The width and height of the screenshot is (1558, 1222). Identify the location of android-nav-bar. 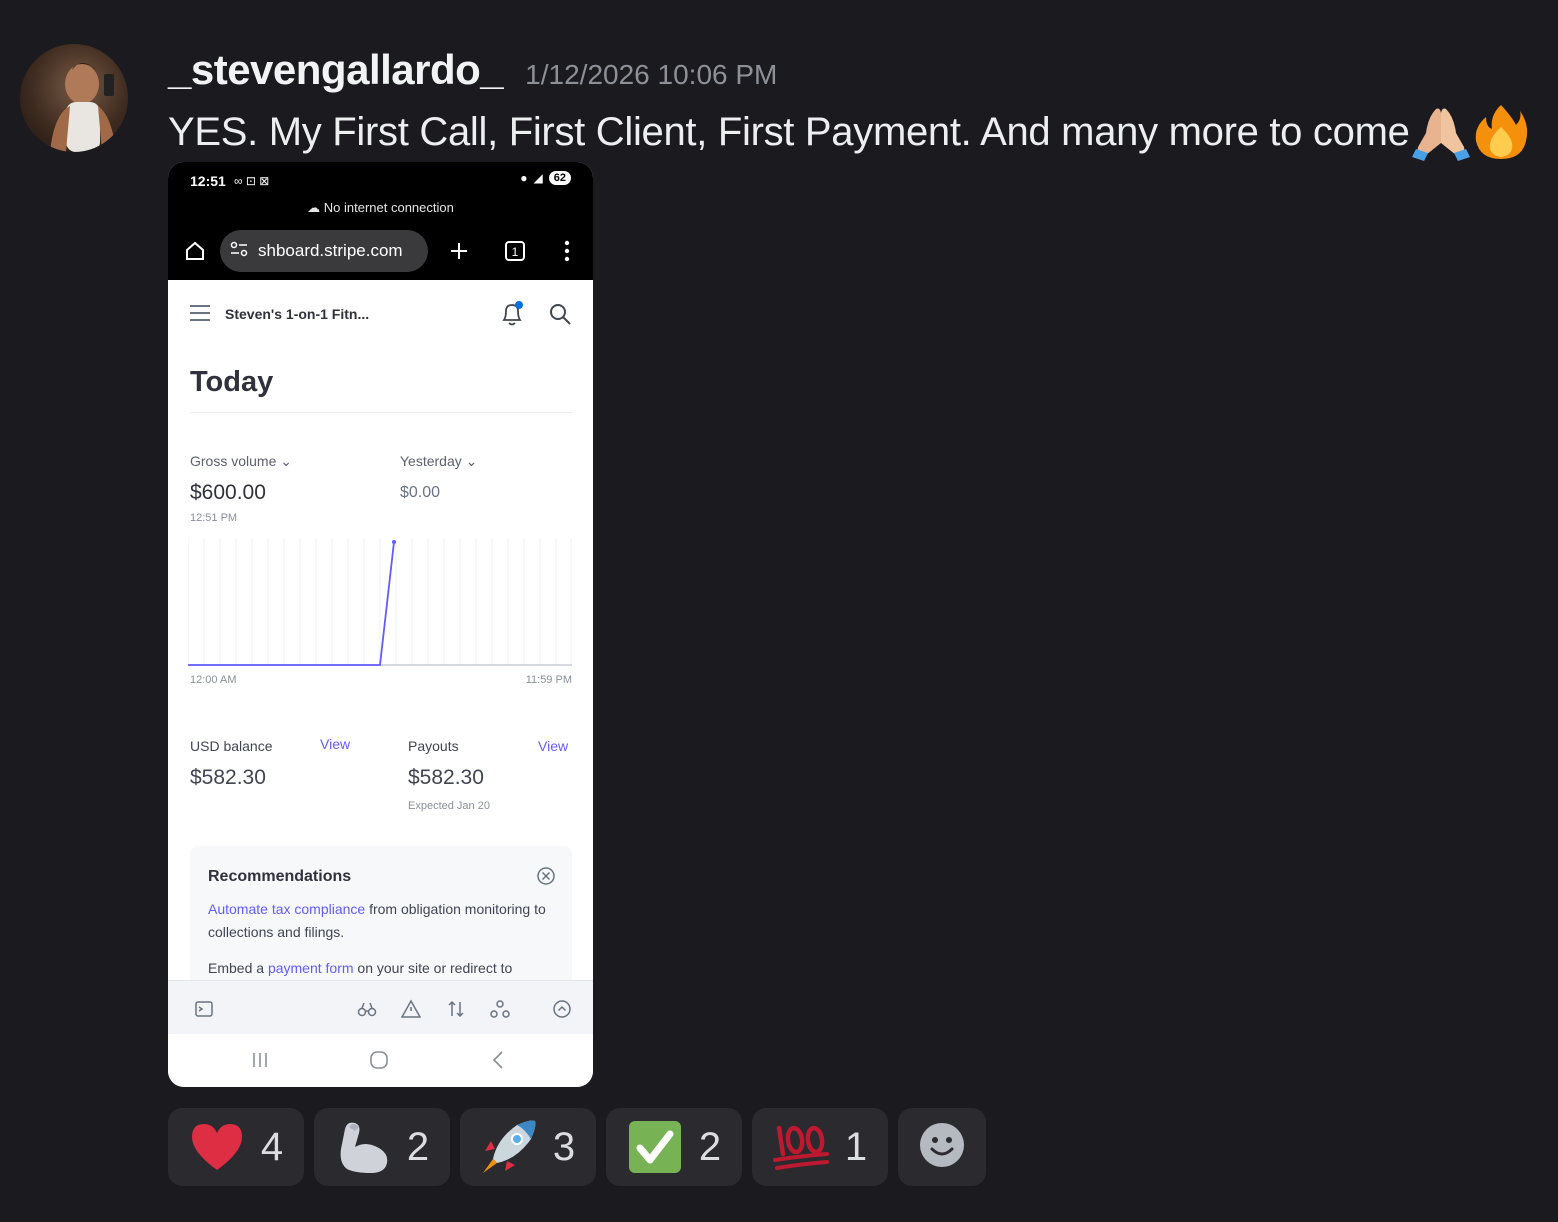
(380, 1060).